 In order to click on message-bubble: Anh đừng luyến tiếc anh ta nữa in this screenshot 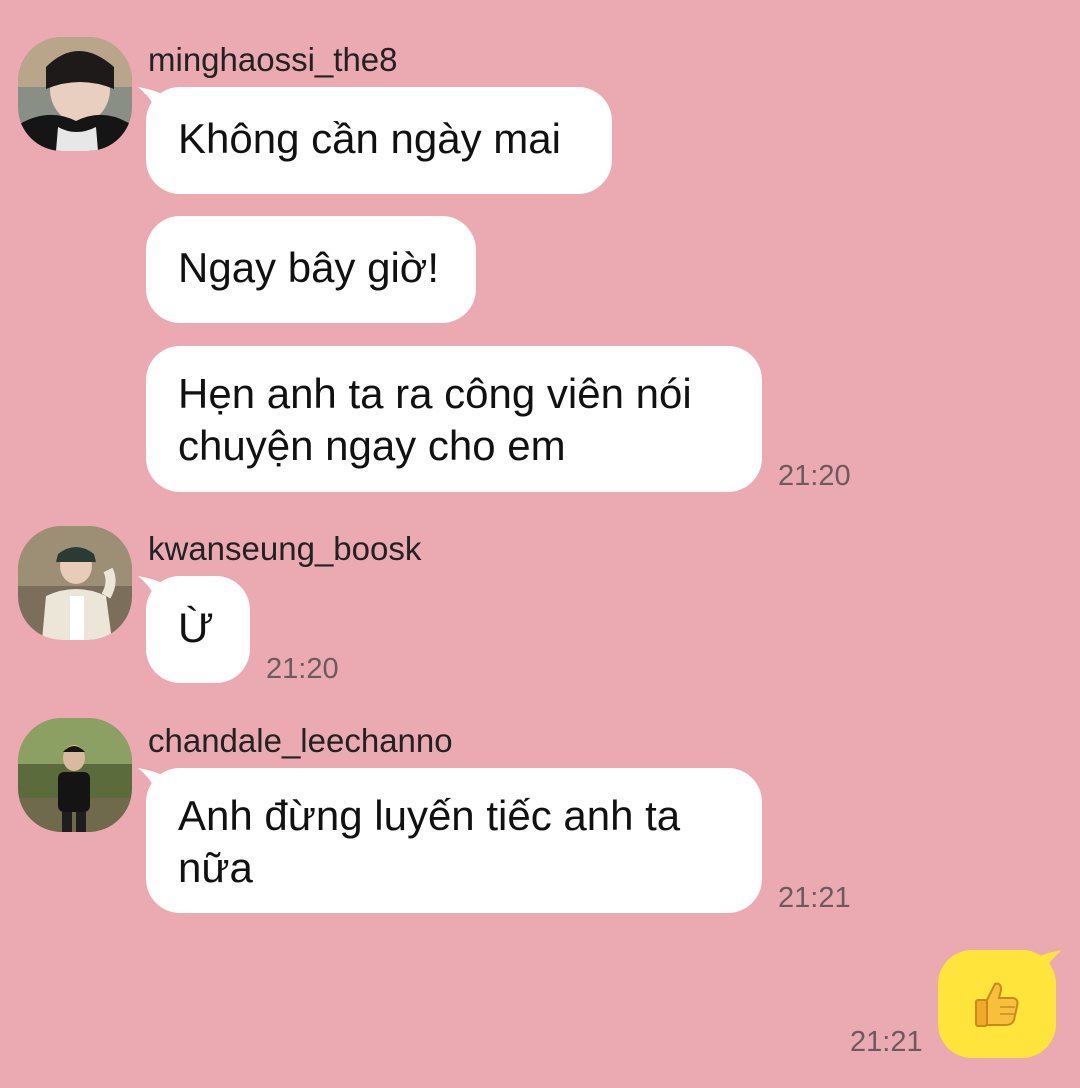, I will do `click(454, 840)`.